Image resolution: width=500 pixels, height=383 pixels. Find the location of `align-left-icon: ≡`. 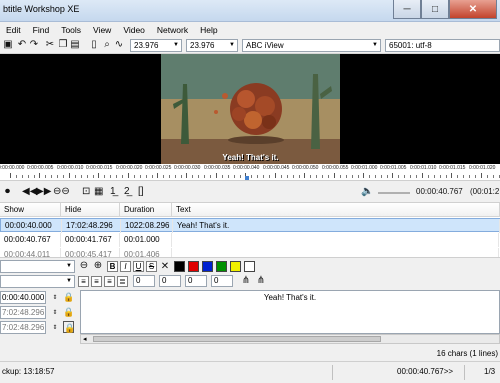

align-left-icon: ≡ is located at coordinates (83, 281).